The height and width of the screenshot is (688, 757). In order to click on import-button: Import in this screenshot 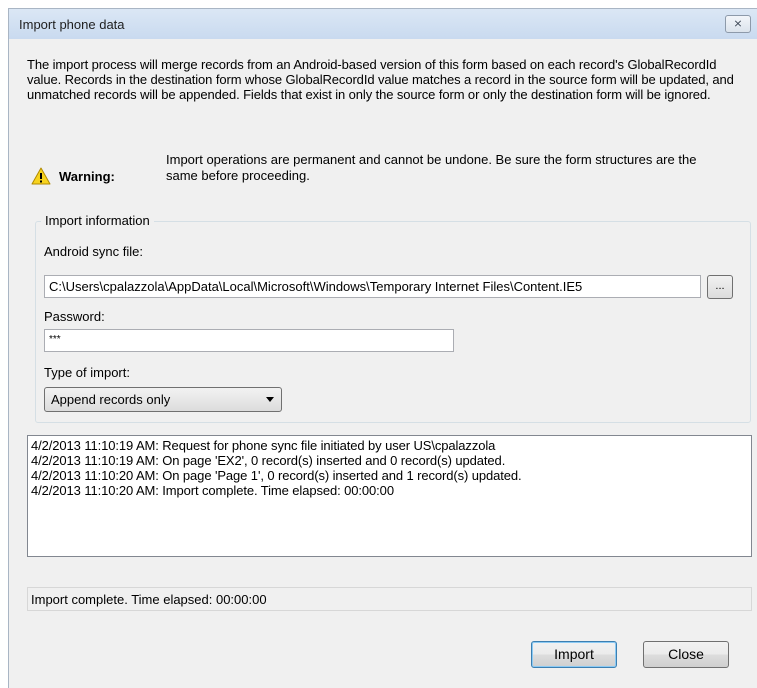, I will do `click(574, 654)`.